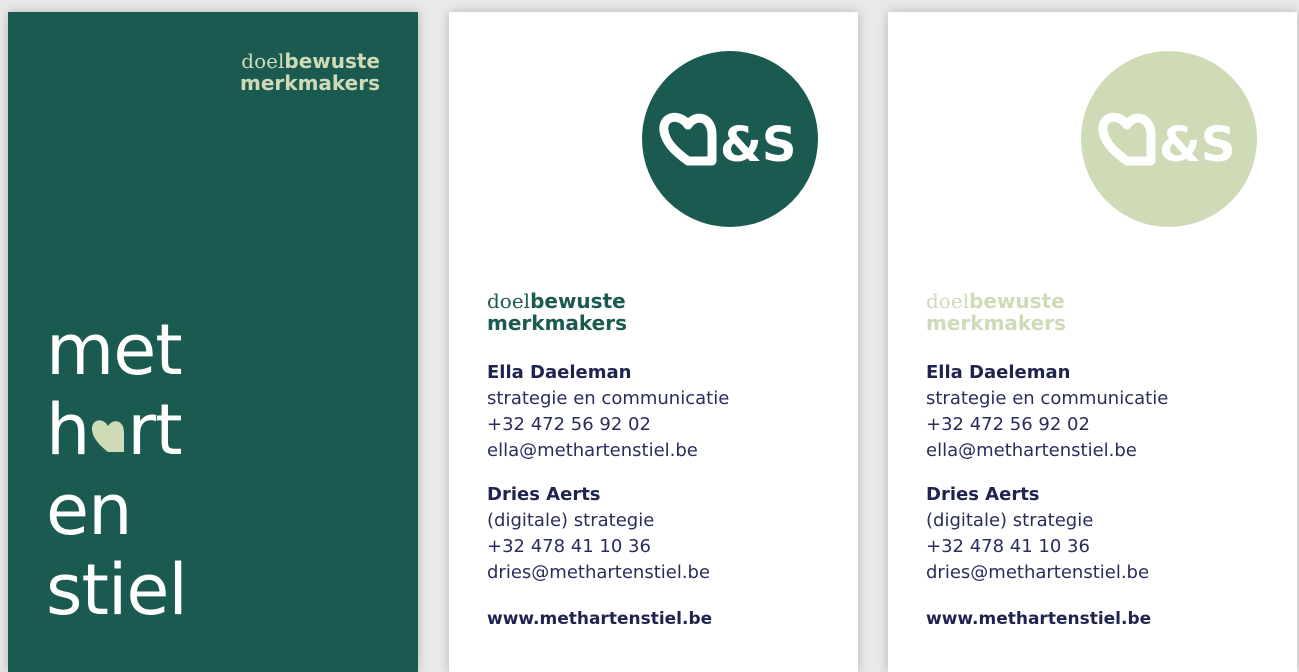  I want to click on wordmark-line-4: stiel, so click(117, 590).